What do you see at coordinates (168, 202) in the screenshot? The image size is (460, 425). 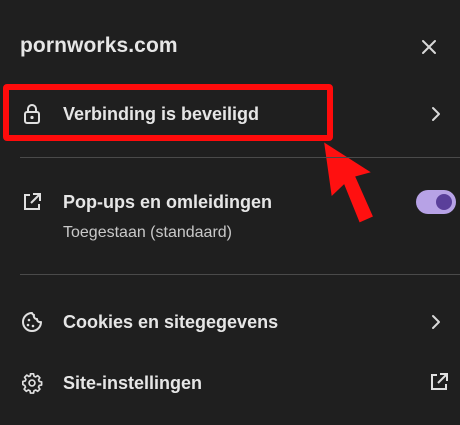 I see `popups-label: Pop-ups en omleidingen` at bounding box center [168, 202].